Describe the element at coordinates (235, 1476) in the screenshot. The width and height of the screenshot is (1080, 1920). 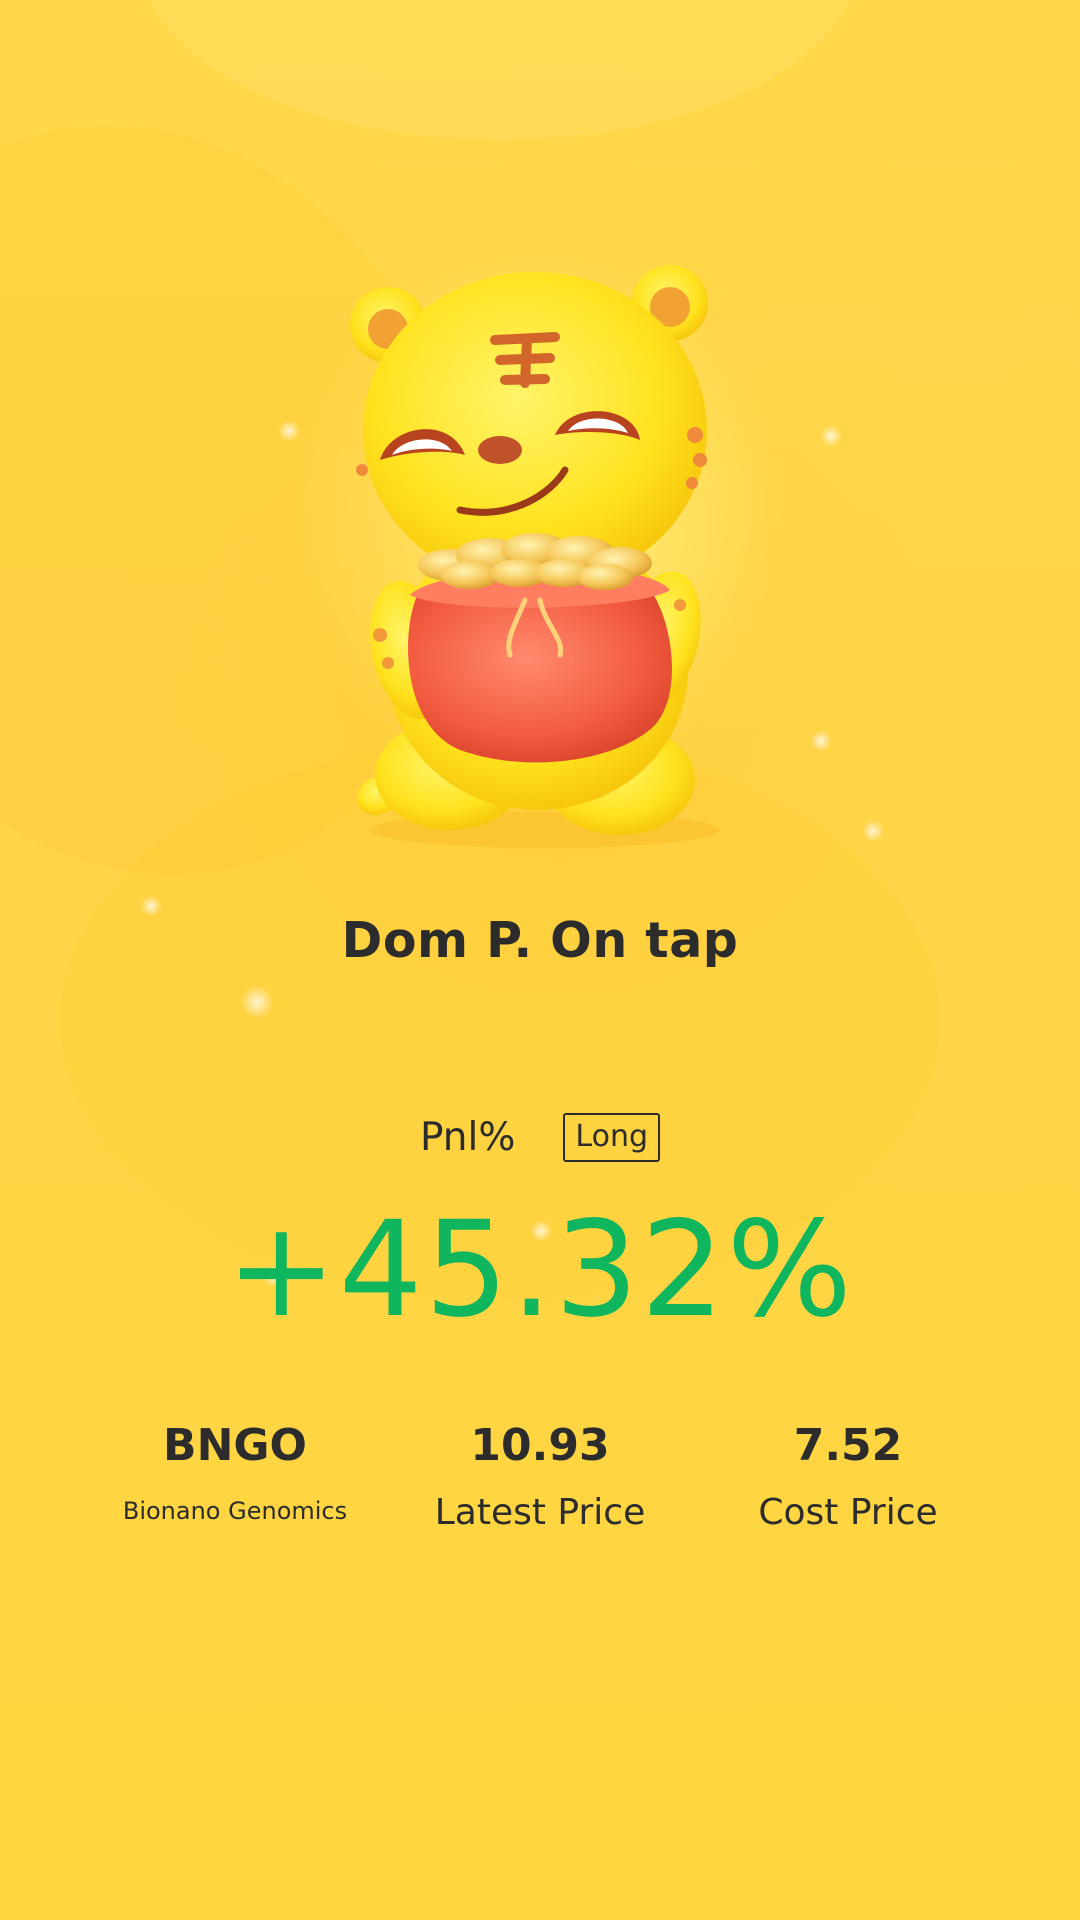
I see `stock-info: BNGO Bionano Genomics` at that location.